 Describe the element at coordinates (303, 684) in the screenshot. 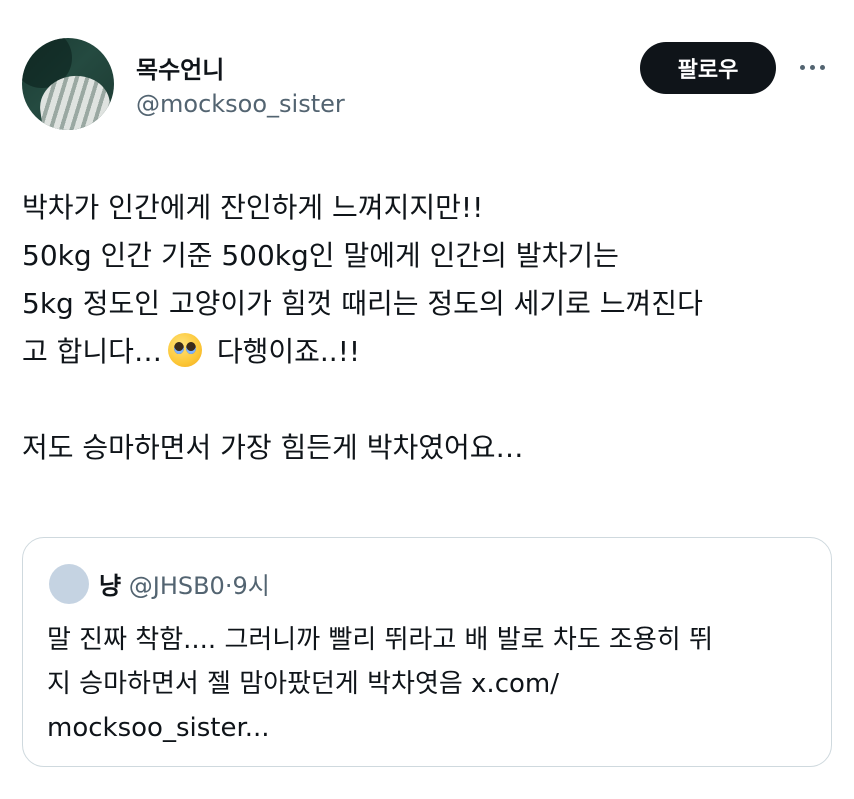

I see `quoted-line: 지 승마하면서 젤 맘아팠던게 박차엿음 x.com/` at that location.